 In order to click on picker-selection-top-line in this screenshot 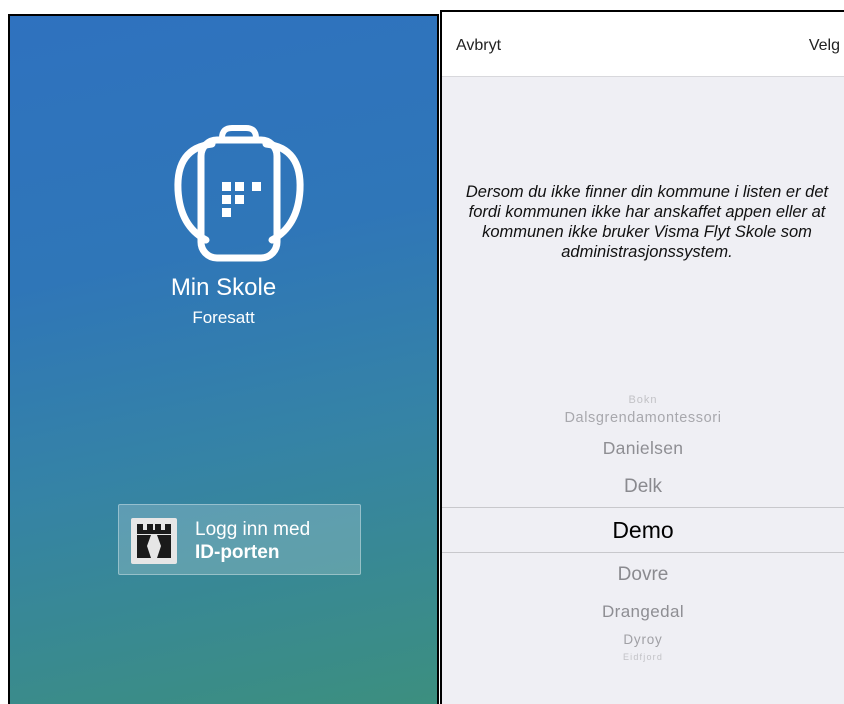, I will do `click(643, 507)`.